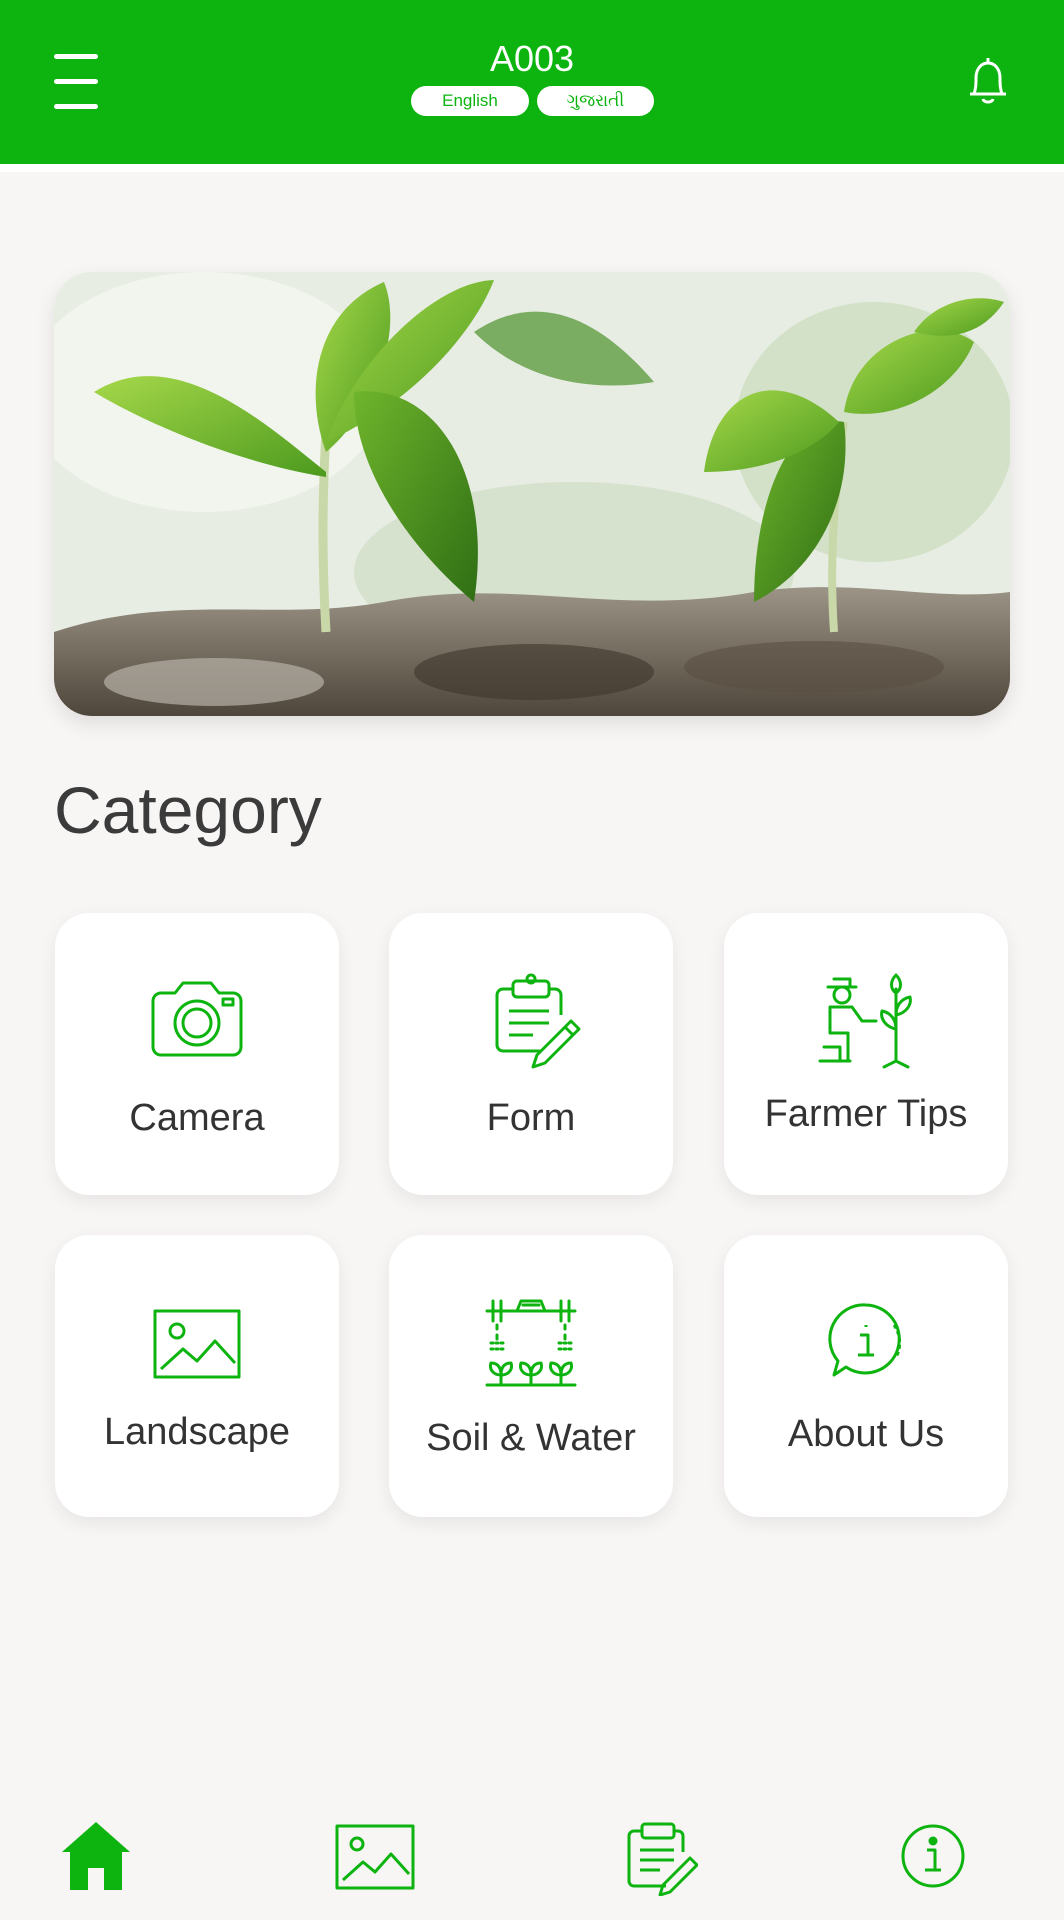  Describe the element at coordinates (532, 1855) in the screenshot. I see `bottom-navigation` at that location.